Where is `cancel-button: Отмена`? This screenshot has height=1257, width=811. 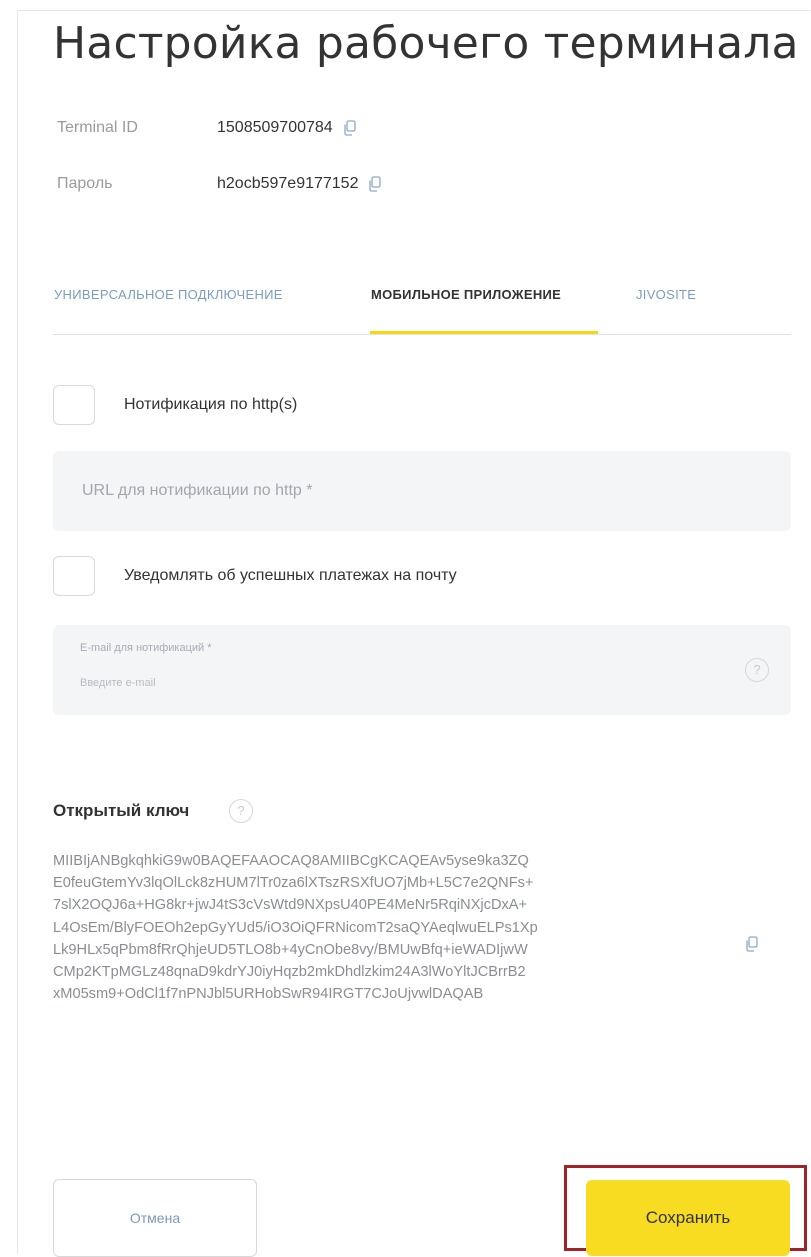
cancel-button: Отмена is located at coordinates (155, 1218).